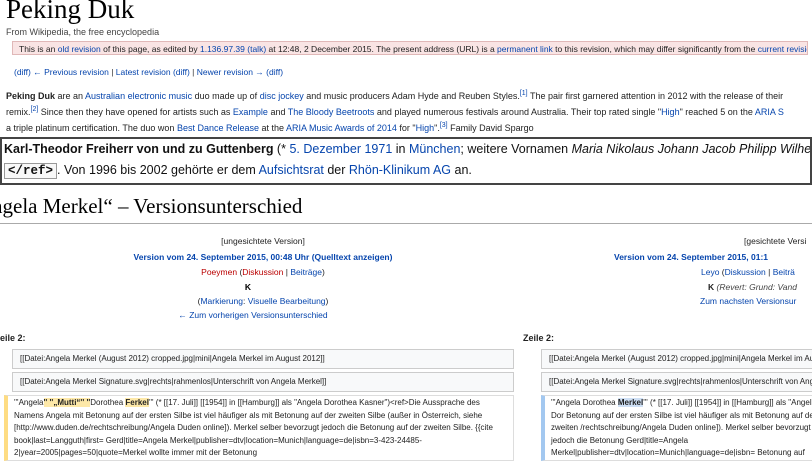  What do you see at coordinates (782, 49) in the screenshot?
I see `current-revision-link: current revision` at bounding box center [782, 49].